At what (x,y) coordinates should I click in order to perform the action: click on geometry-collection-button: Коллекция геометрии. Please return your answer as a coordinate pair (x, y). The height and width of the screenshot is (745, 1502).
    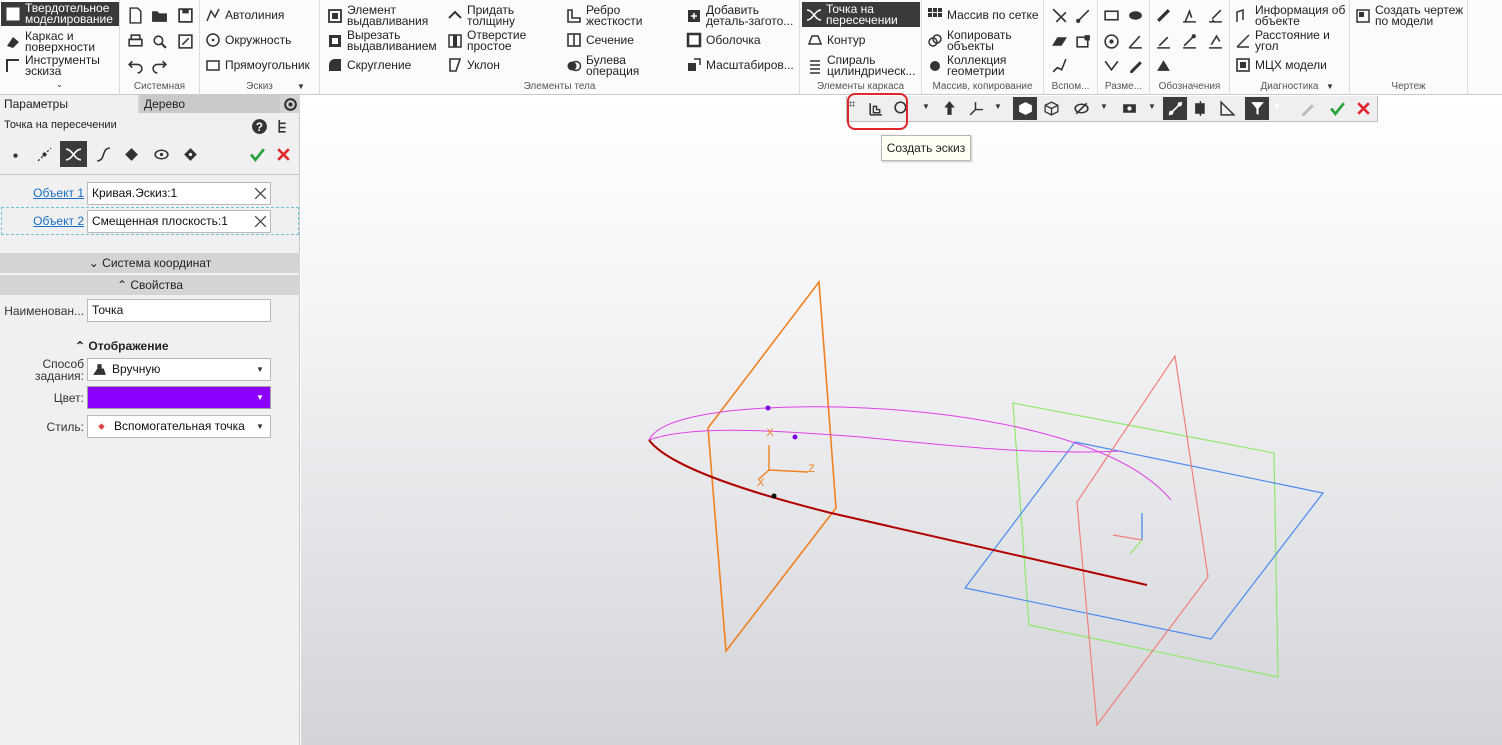
    Looking at the image, I should click on (976, 66).